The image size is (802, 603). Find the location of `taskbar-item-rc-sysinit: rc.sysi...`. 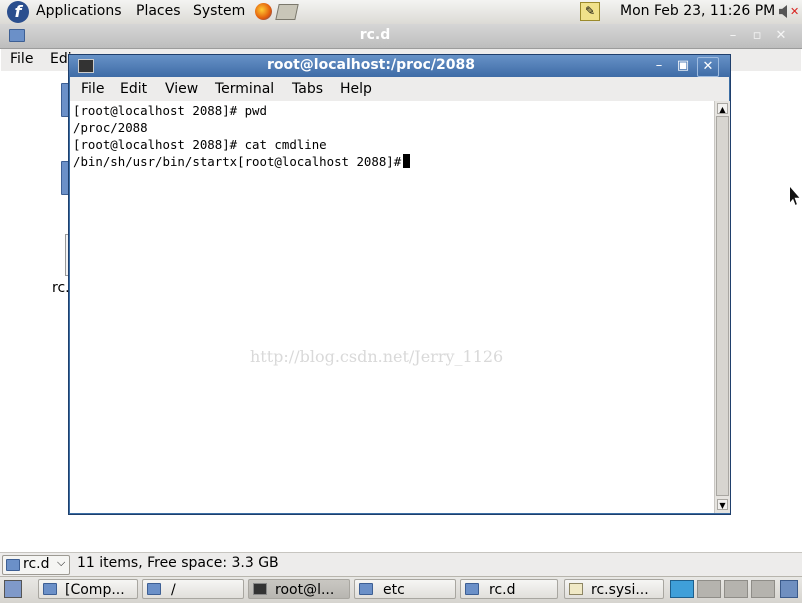

taskbar-item-rc-sysinit: rc.sysi... is located at coordinates (614, 589).